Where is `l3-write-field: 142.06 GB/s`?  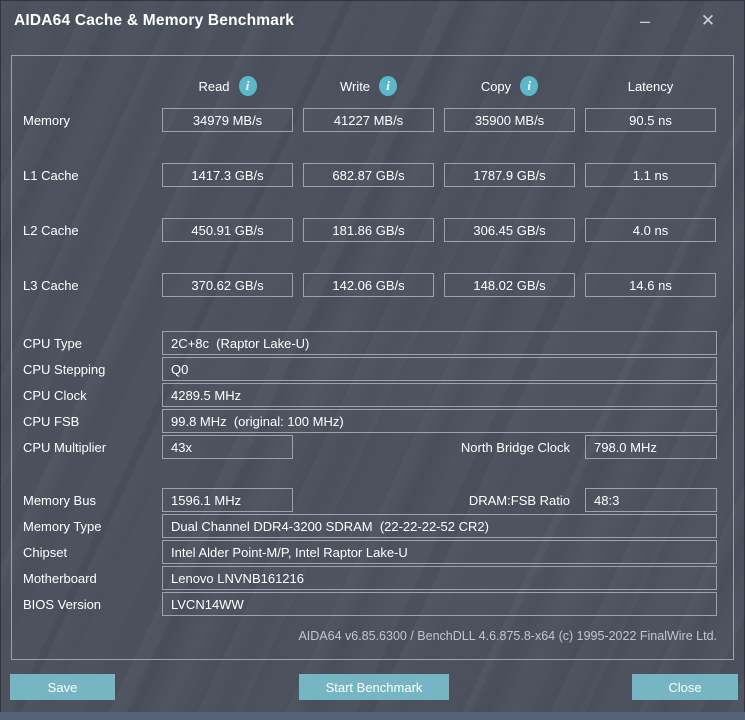 l3-write-field: 142.06 GB/s is located at coordinates (368, 285).